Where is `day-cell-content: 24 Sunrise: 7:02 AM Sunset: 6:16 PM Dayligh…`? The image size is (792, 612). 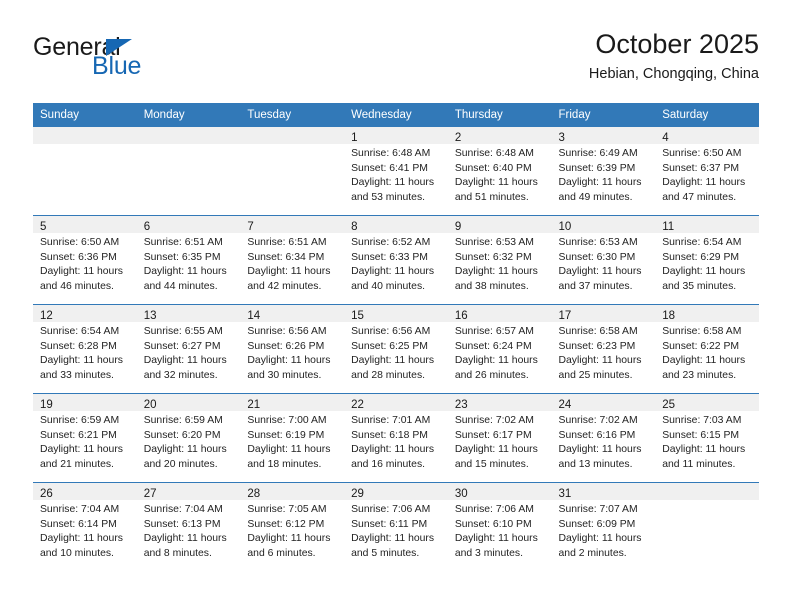 day-cell-content: 24 Sunrise: 7:02 AM Sunset: 6:16 PM Dayligh… is located at coordinates (603, 438).